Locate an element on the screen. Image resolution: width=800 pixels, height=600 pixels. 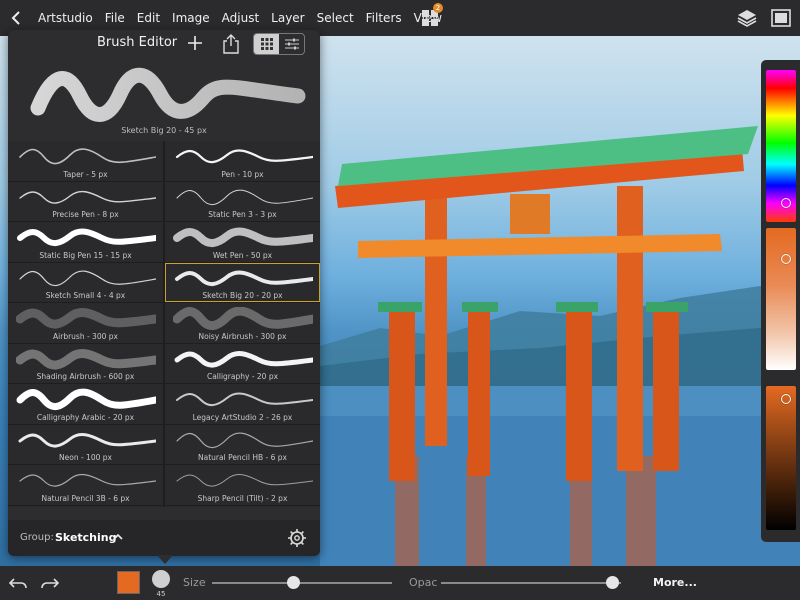
brush-preview-stroke is located at coordinates (168, 94).